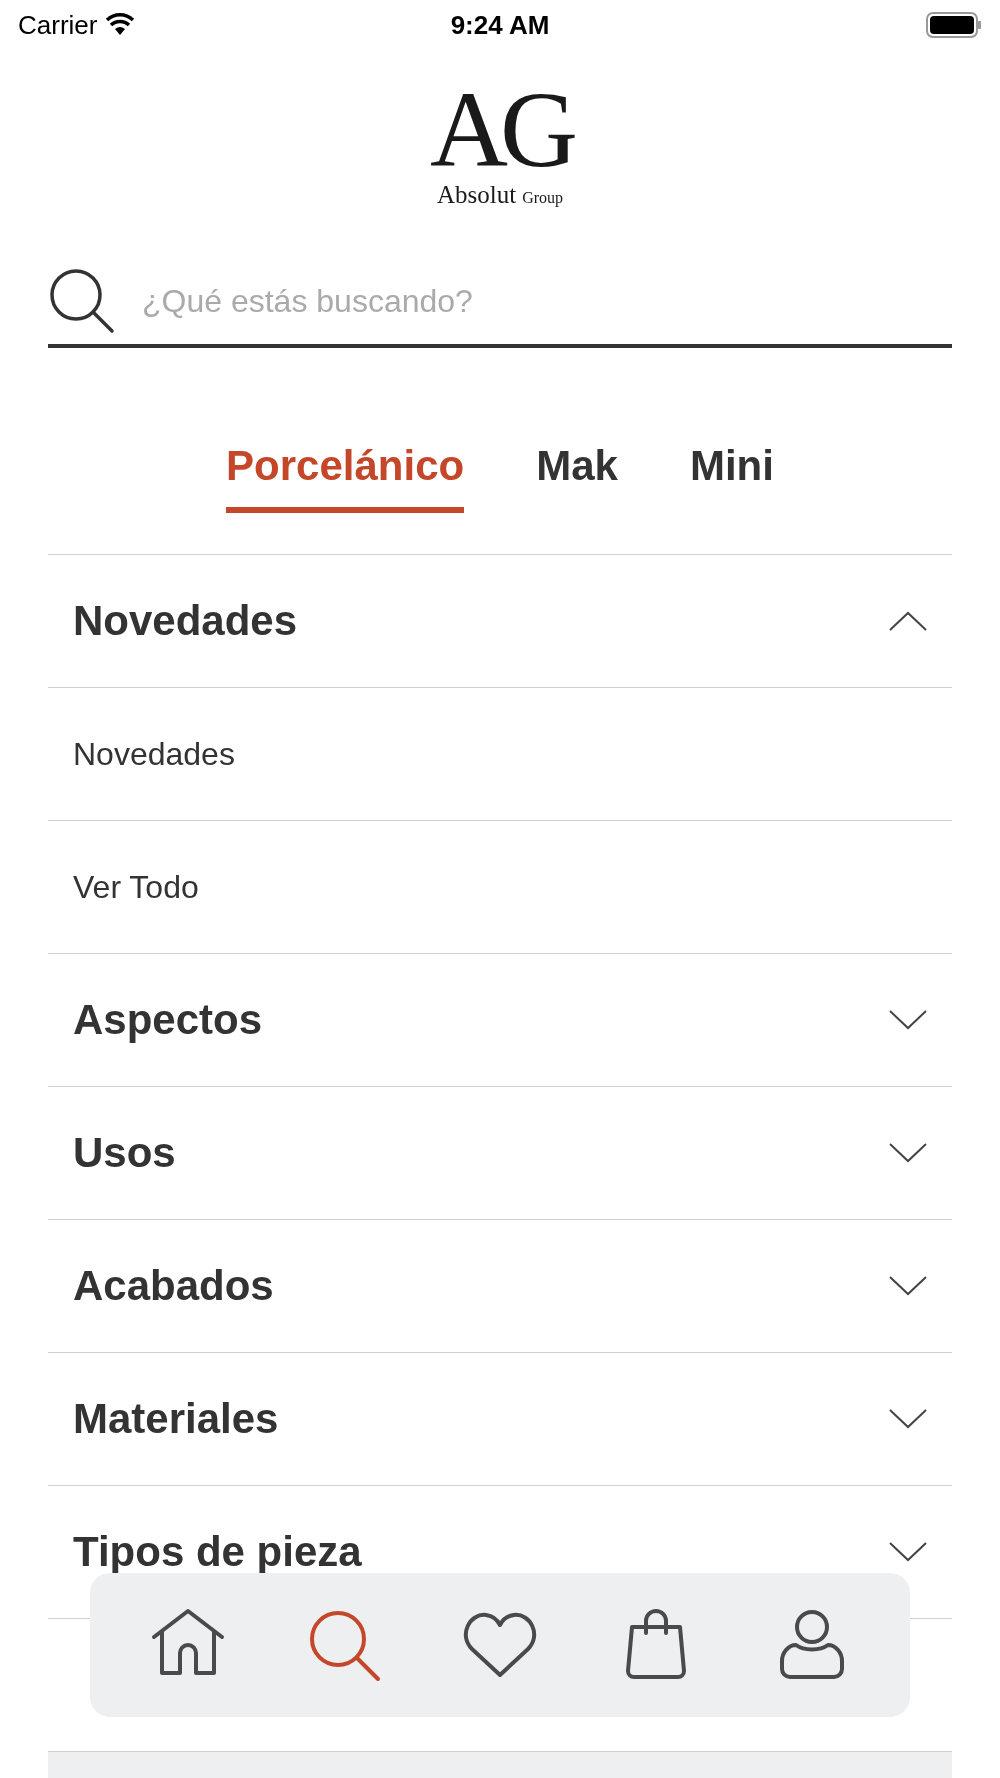 Image resolution: width=1000 pixels, height=1778 pixels. I want to click on battery-icon, so click(954, 25).